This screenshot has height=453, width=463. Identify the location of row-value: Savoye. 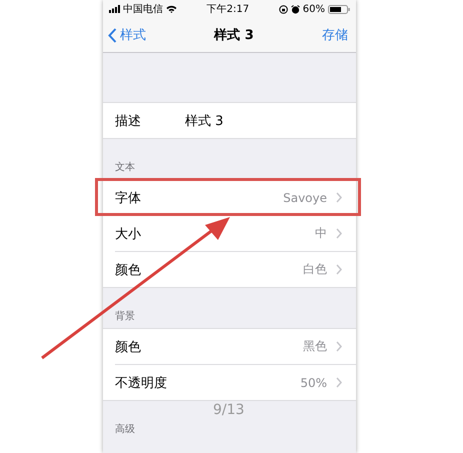
(305, 197).